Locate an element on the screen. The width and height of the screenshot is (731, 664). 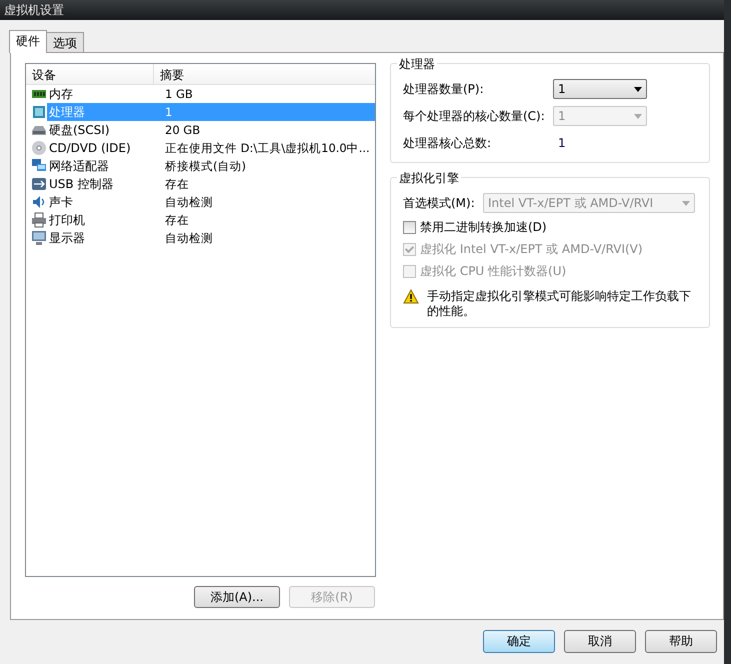
table-cell-text: 1 GB is located at coordinates (179, 94).